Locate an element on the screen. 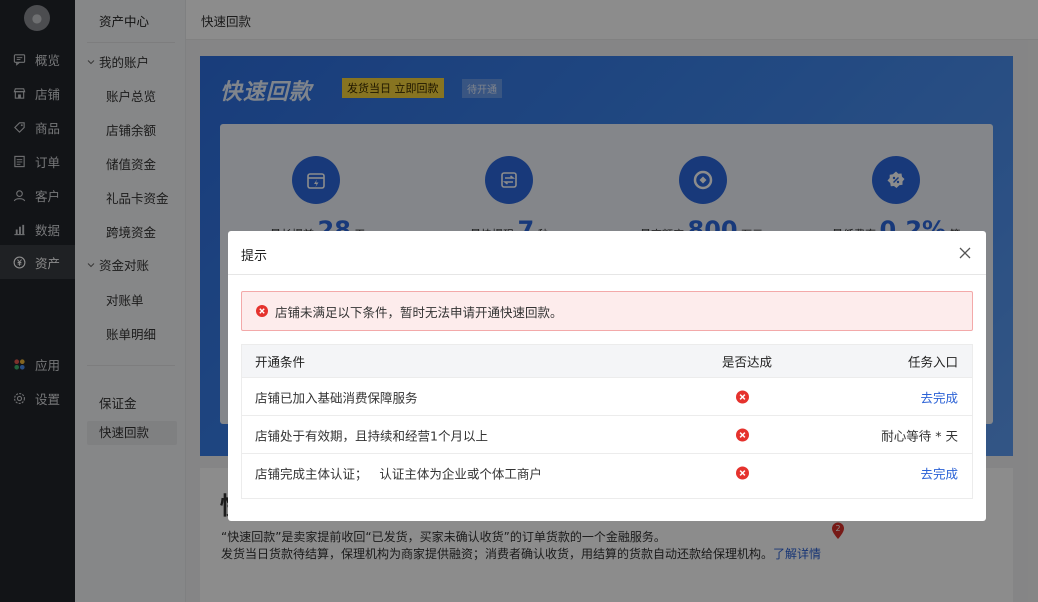 The image size is (1038, 602). table-row: 店铺完成主体认证； 认证主体为企业或个体工商户 去完成 is located at coordinates (607, 472).